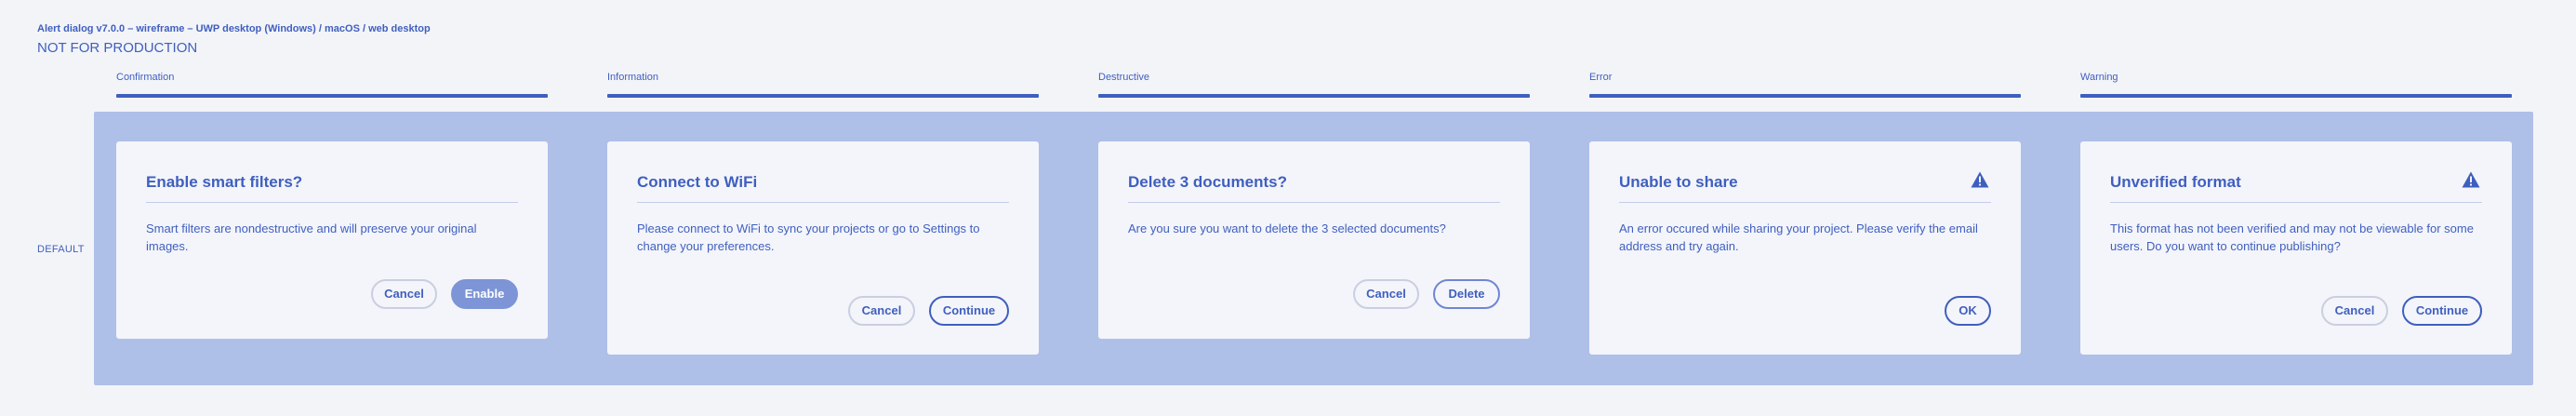  Describe the element at coordinates (484, 294) in the screenshot. I see `enable-button: Enable` at that location.